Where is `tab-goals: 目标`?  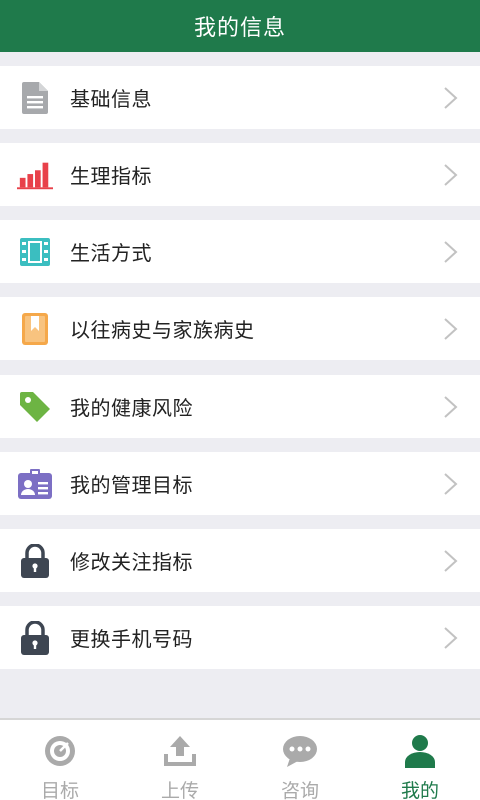
tab-goals: 目标 is located at coordinates (60, 760).